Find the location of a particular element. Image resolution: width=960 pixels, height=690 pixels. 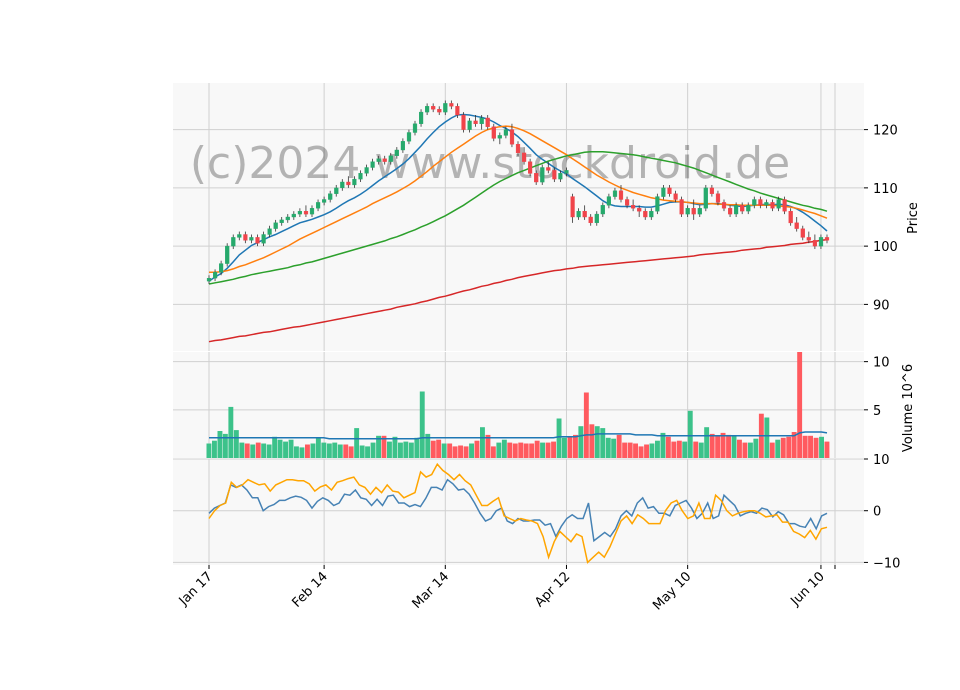

volume-tick-label: 10 is located at coordinates (881, 363).